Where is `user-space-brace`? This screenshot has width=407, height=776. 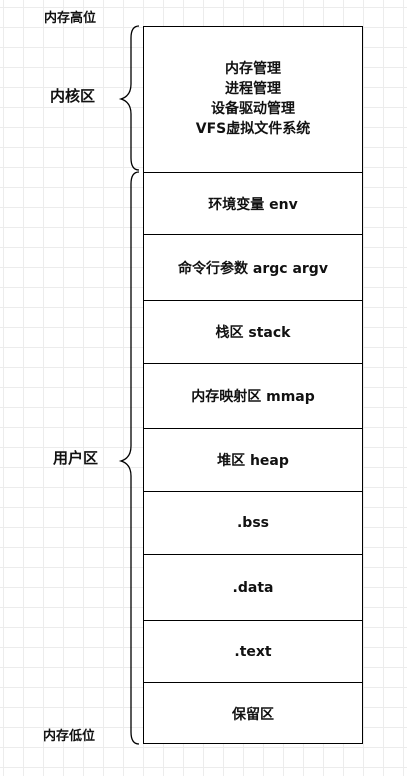
user-space-brace is located at coordinates (129, 458).